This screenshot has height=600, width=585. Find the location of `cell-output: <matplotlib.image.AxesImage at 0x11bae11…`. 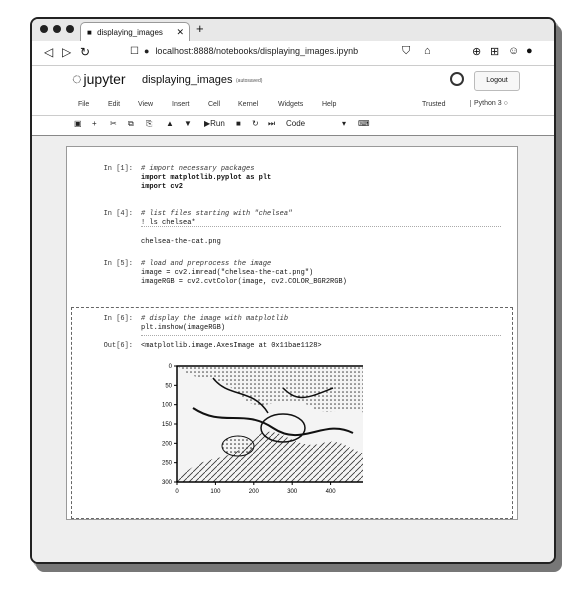

cell-output: <matplotlib.image.AxesImage at 0x11bae11… is located at coordinates (231, 346).